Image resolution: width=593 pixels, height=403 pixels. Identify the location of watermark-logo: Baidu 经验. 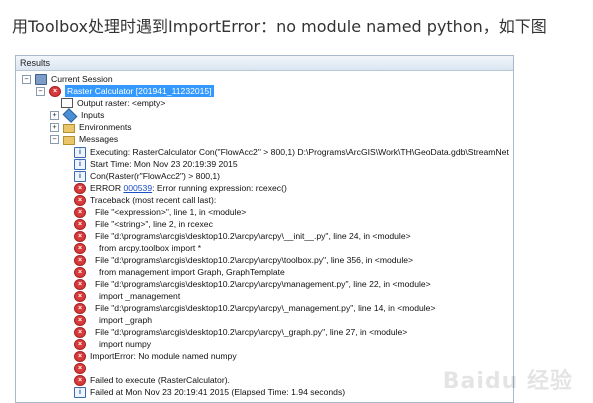
(507, 381).